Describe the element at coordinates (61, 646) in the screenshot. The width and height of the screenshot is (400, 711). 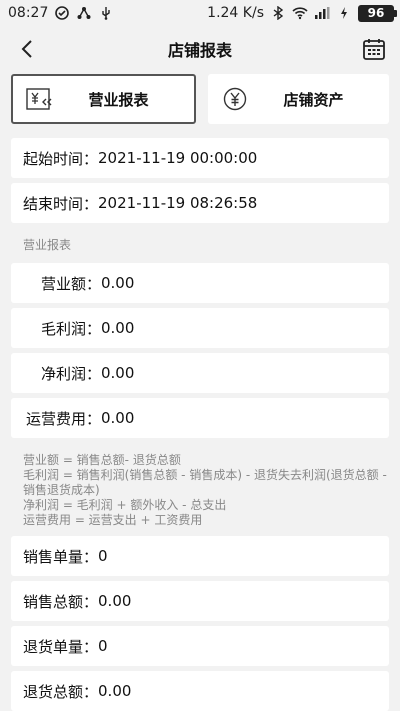
I see `sales-label: 退货单量：` at that location.